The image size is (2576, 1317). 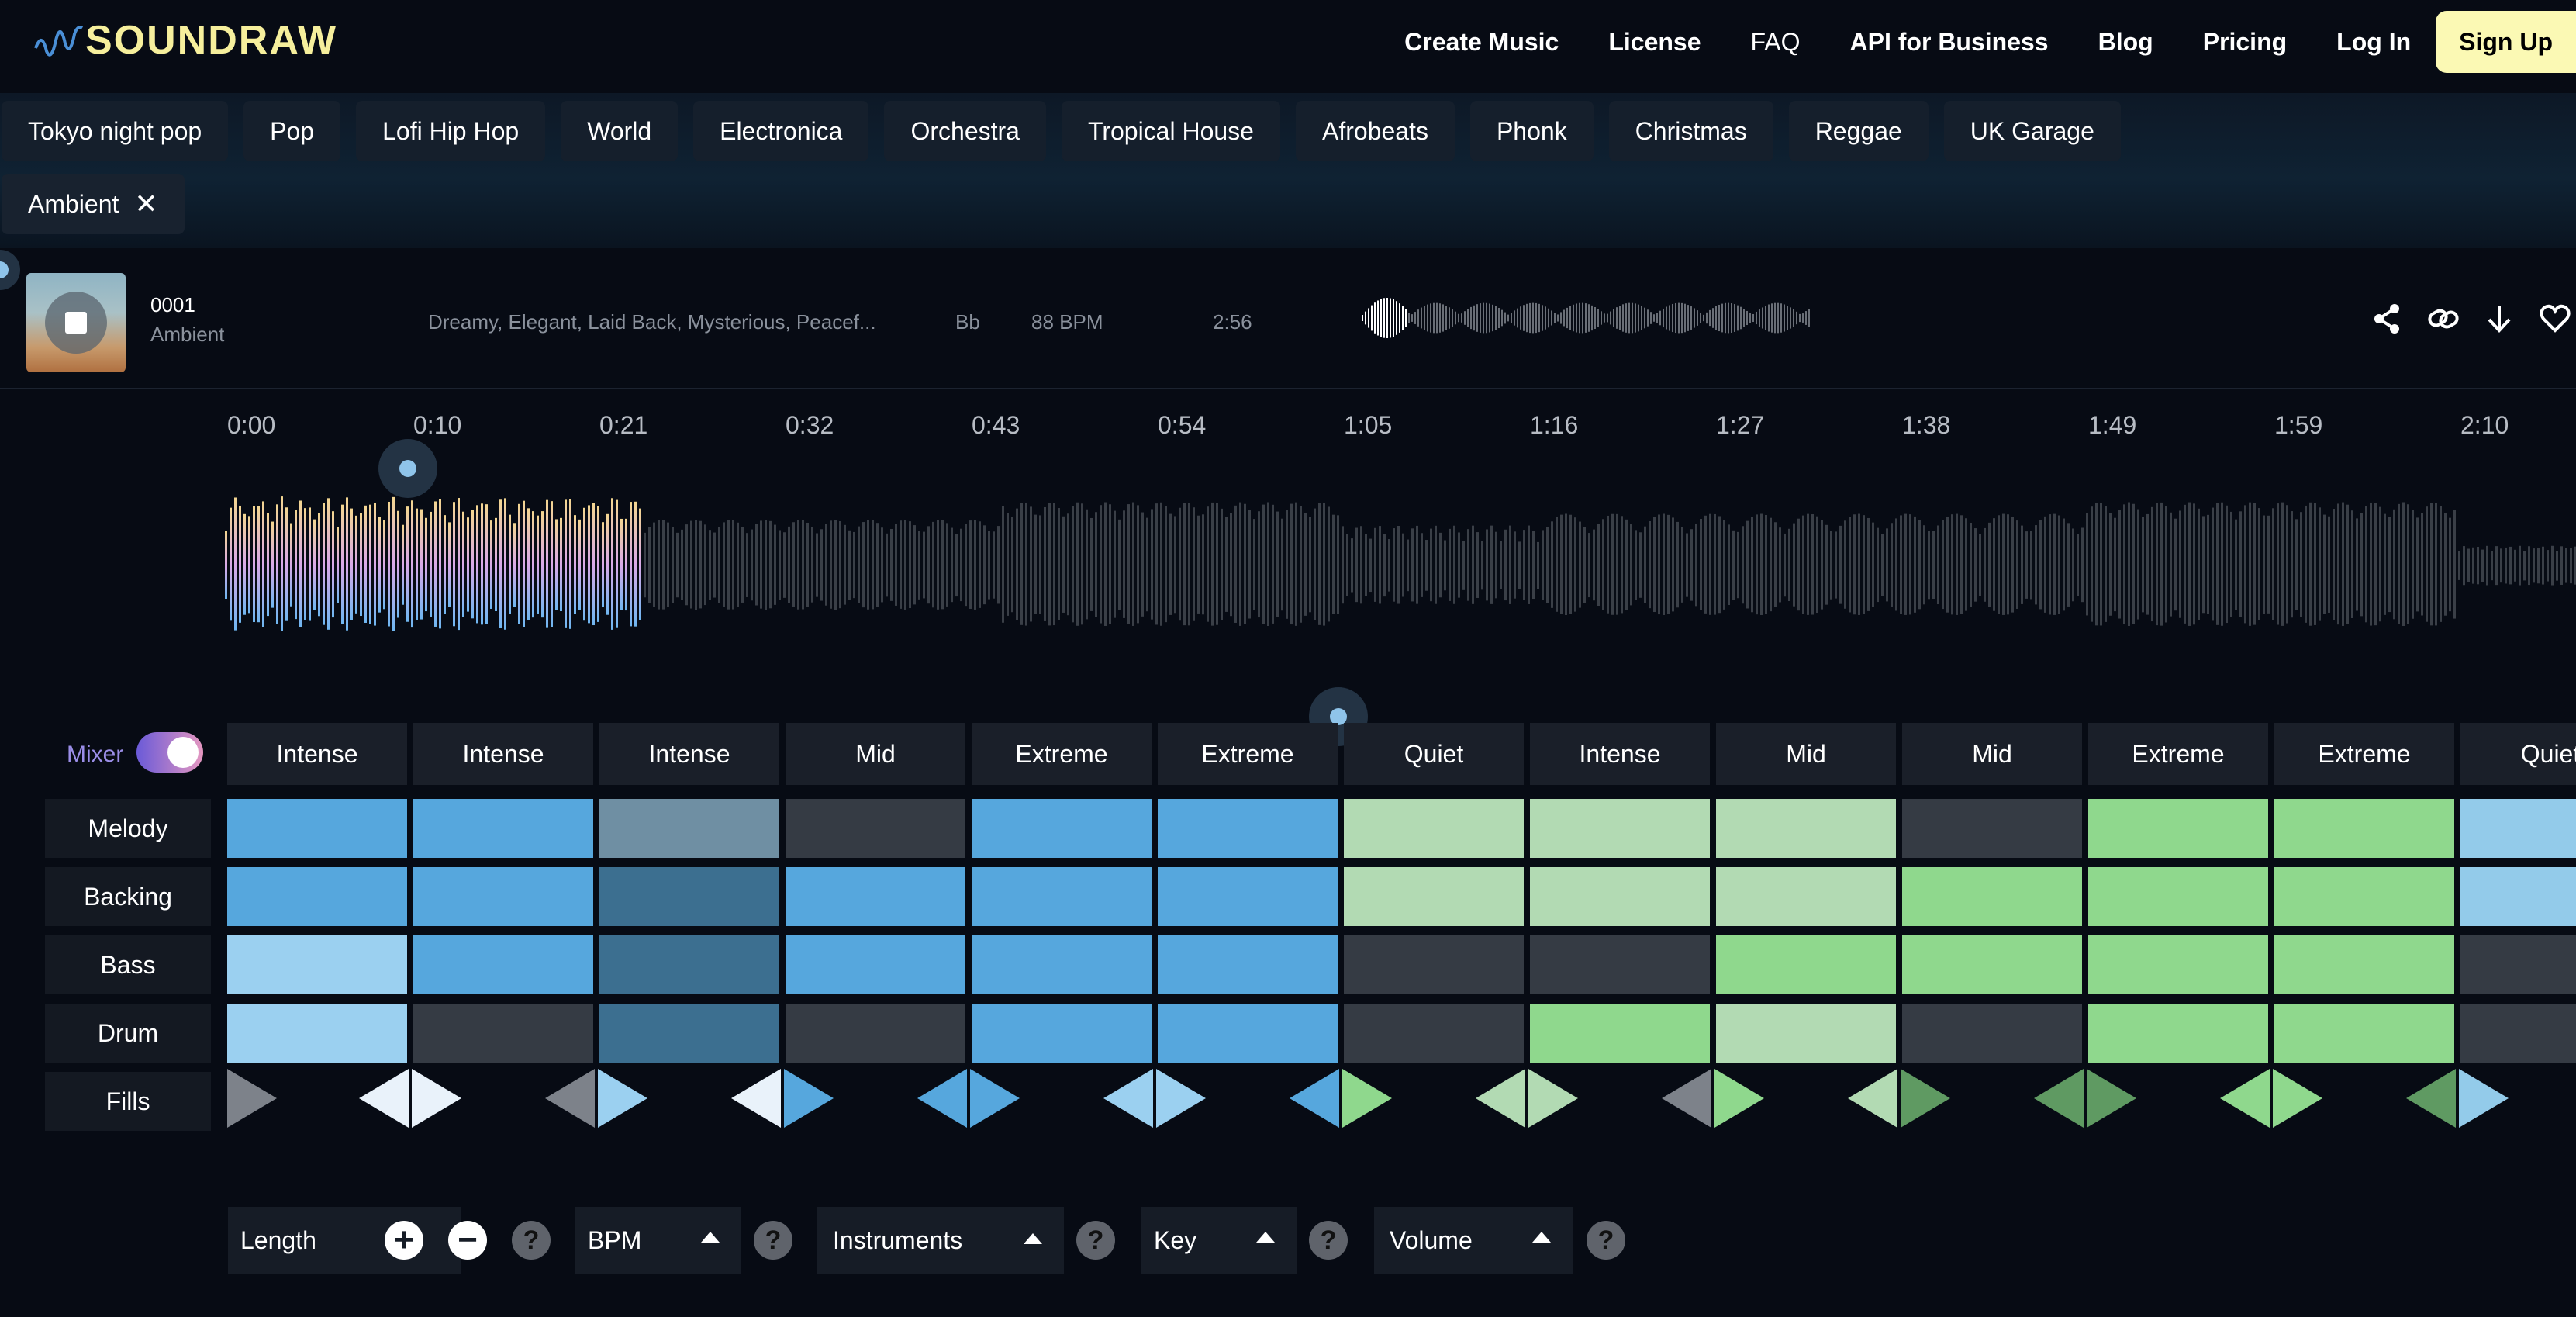 I want to click on volume-help-icon: ?, so click(x=1606, y=1240).